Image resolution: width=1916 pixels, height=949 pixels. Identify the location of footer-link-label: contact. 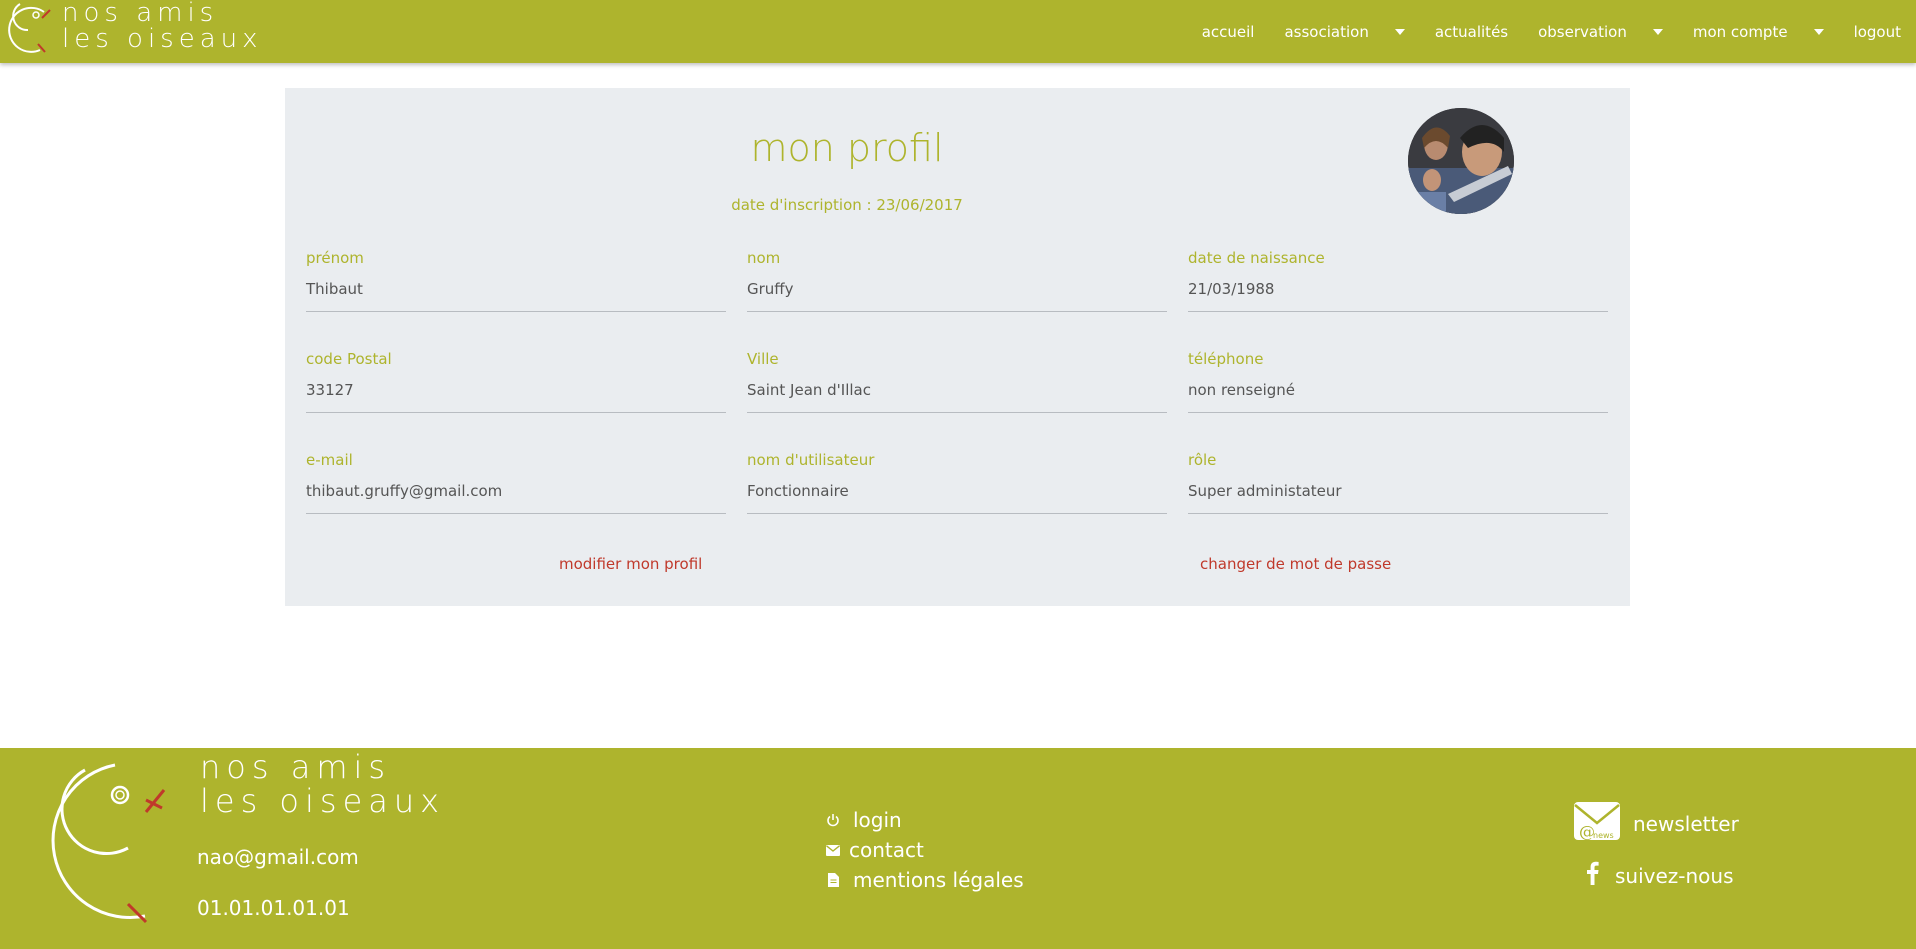
(886, 850).